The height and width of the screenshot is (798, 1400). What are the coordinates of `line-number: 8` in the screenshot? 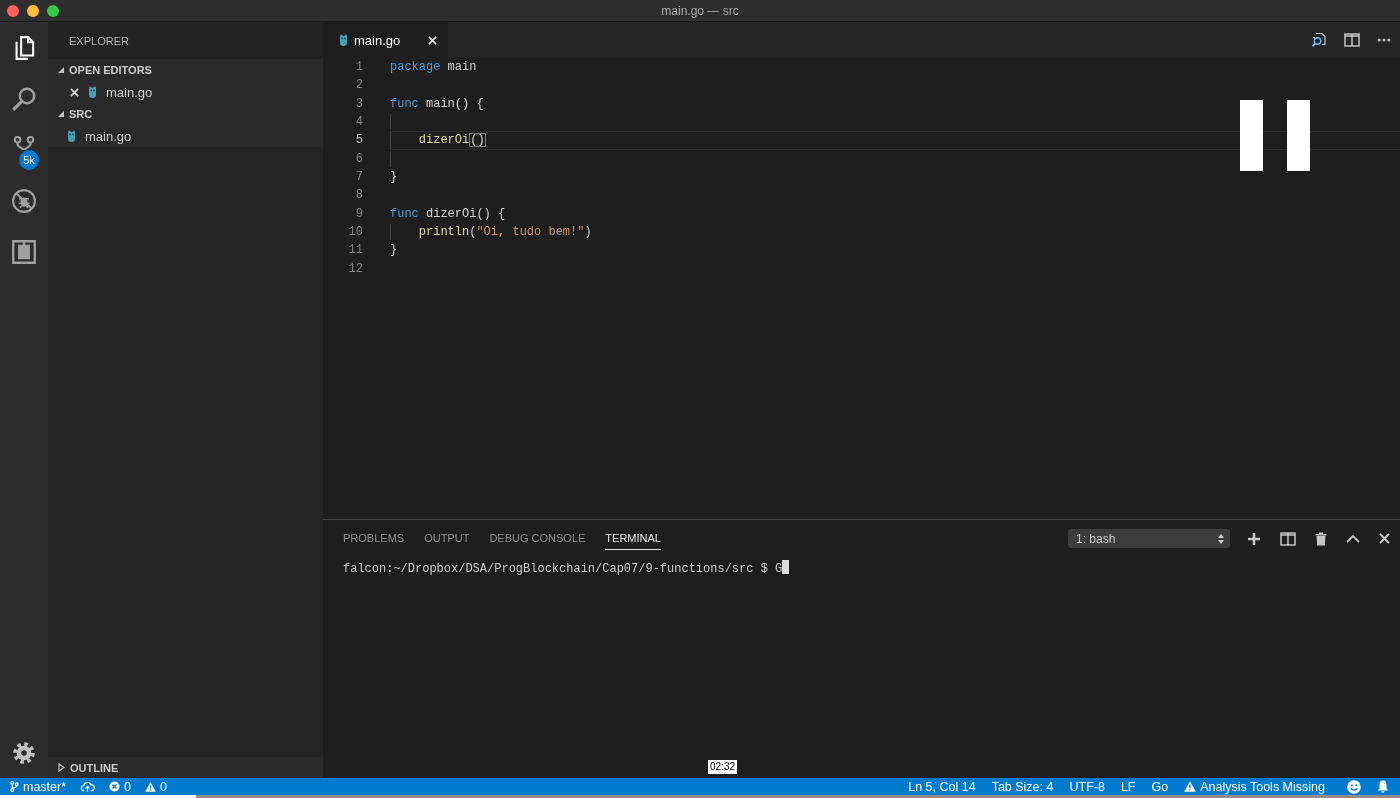 It's located at (358, 196).